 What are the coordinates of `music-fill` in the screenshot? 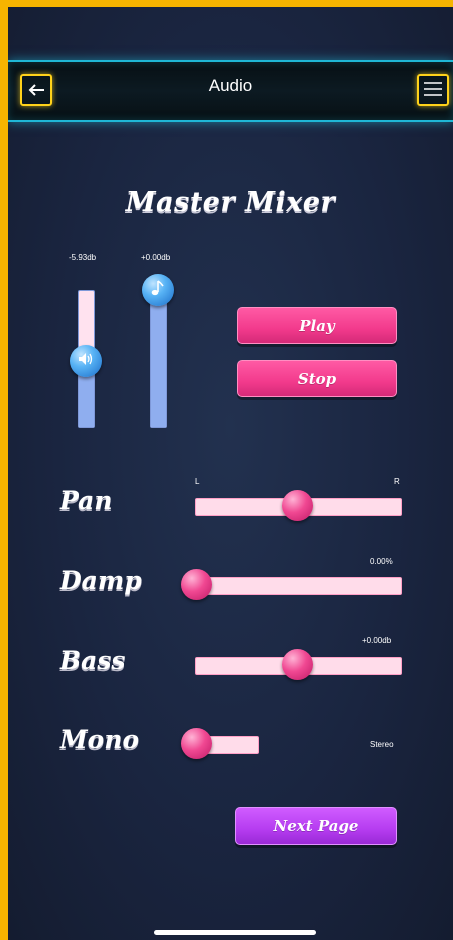 It's located at (158, 359).